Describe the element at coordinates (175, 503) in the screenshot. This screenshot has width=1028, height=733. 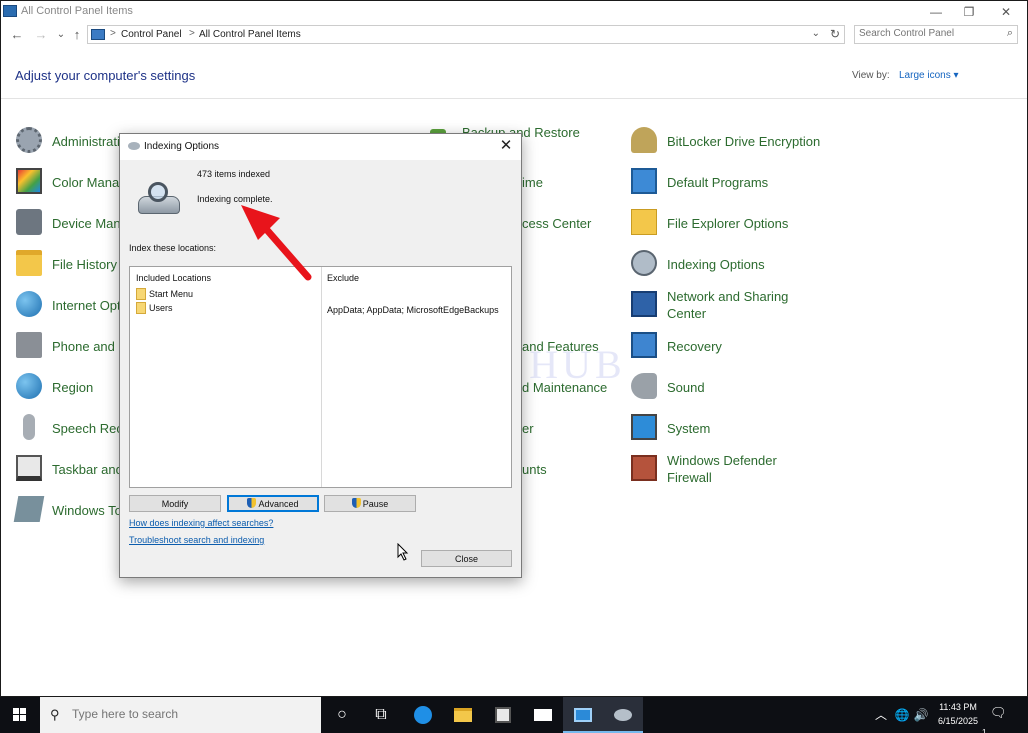
I see `modify-button: Modify` at that location.